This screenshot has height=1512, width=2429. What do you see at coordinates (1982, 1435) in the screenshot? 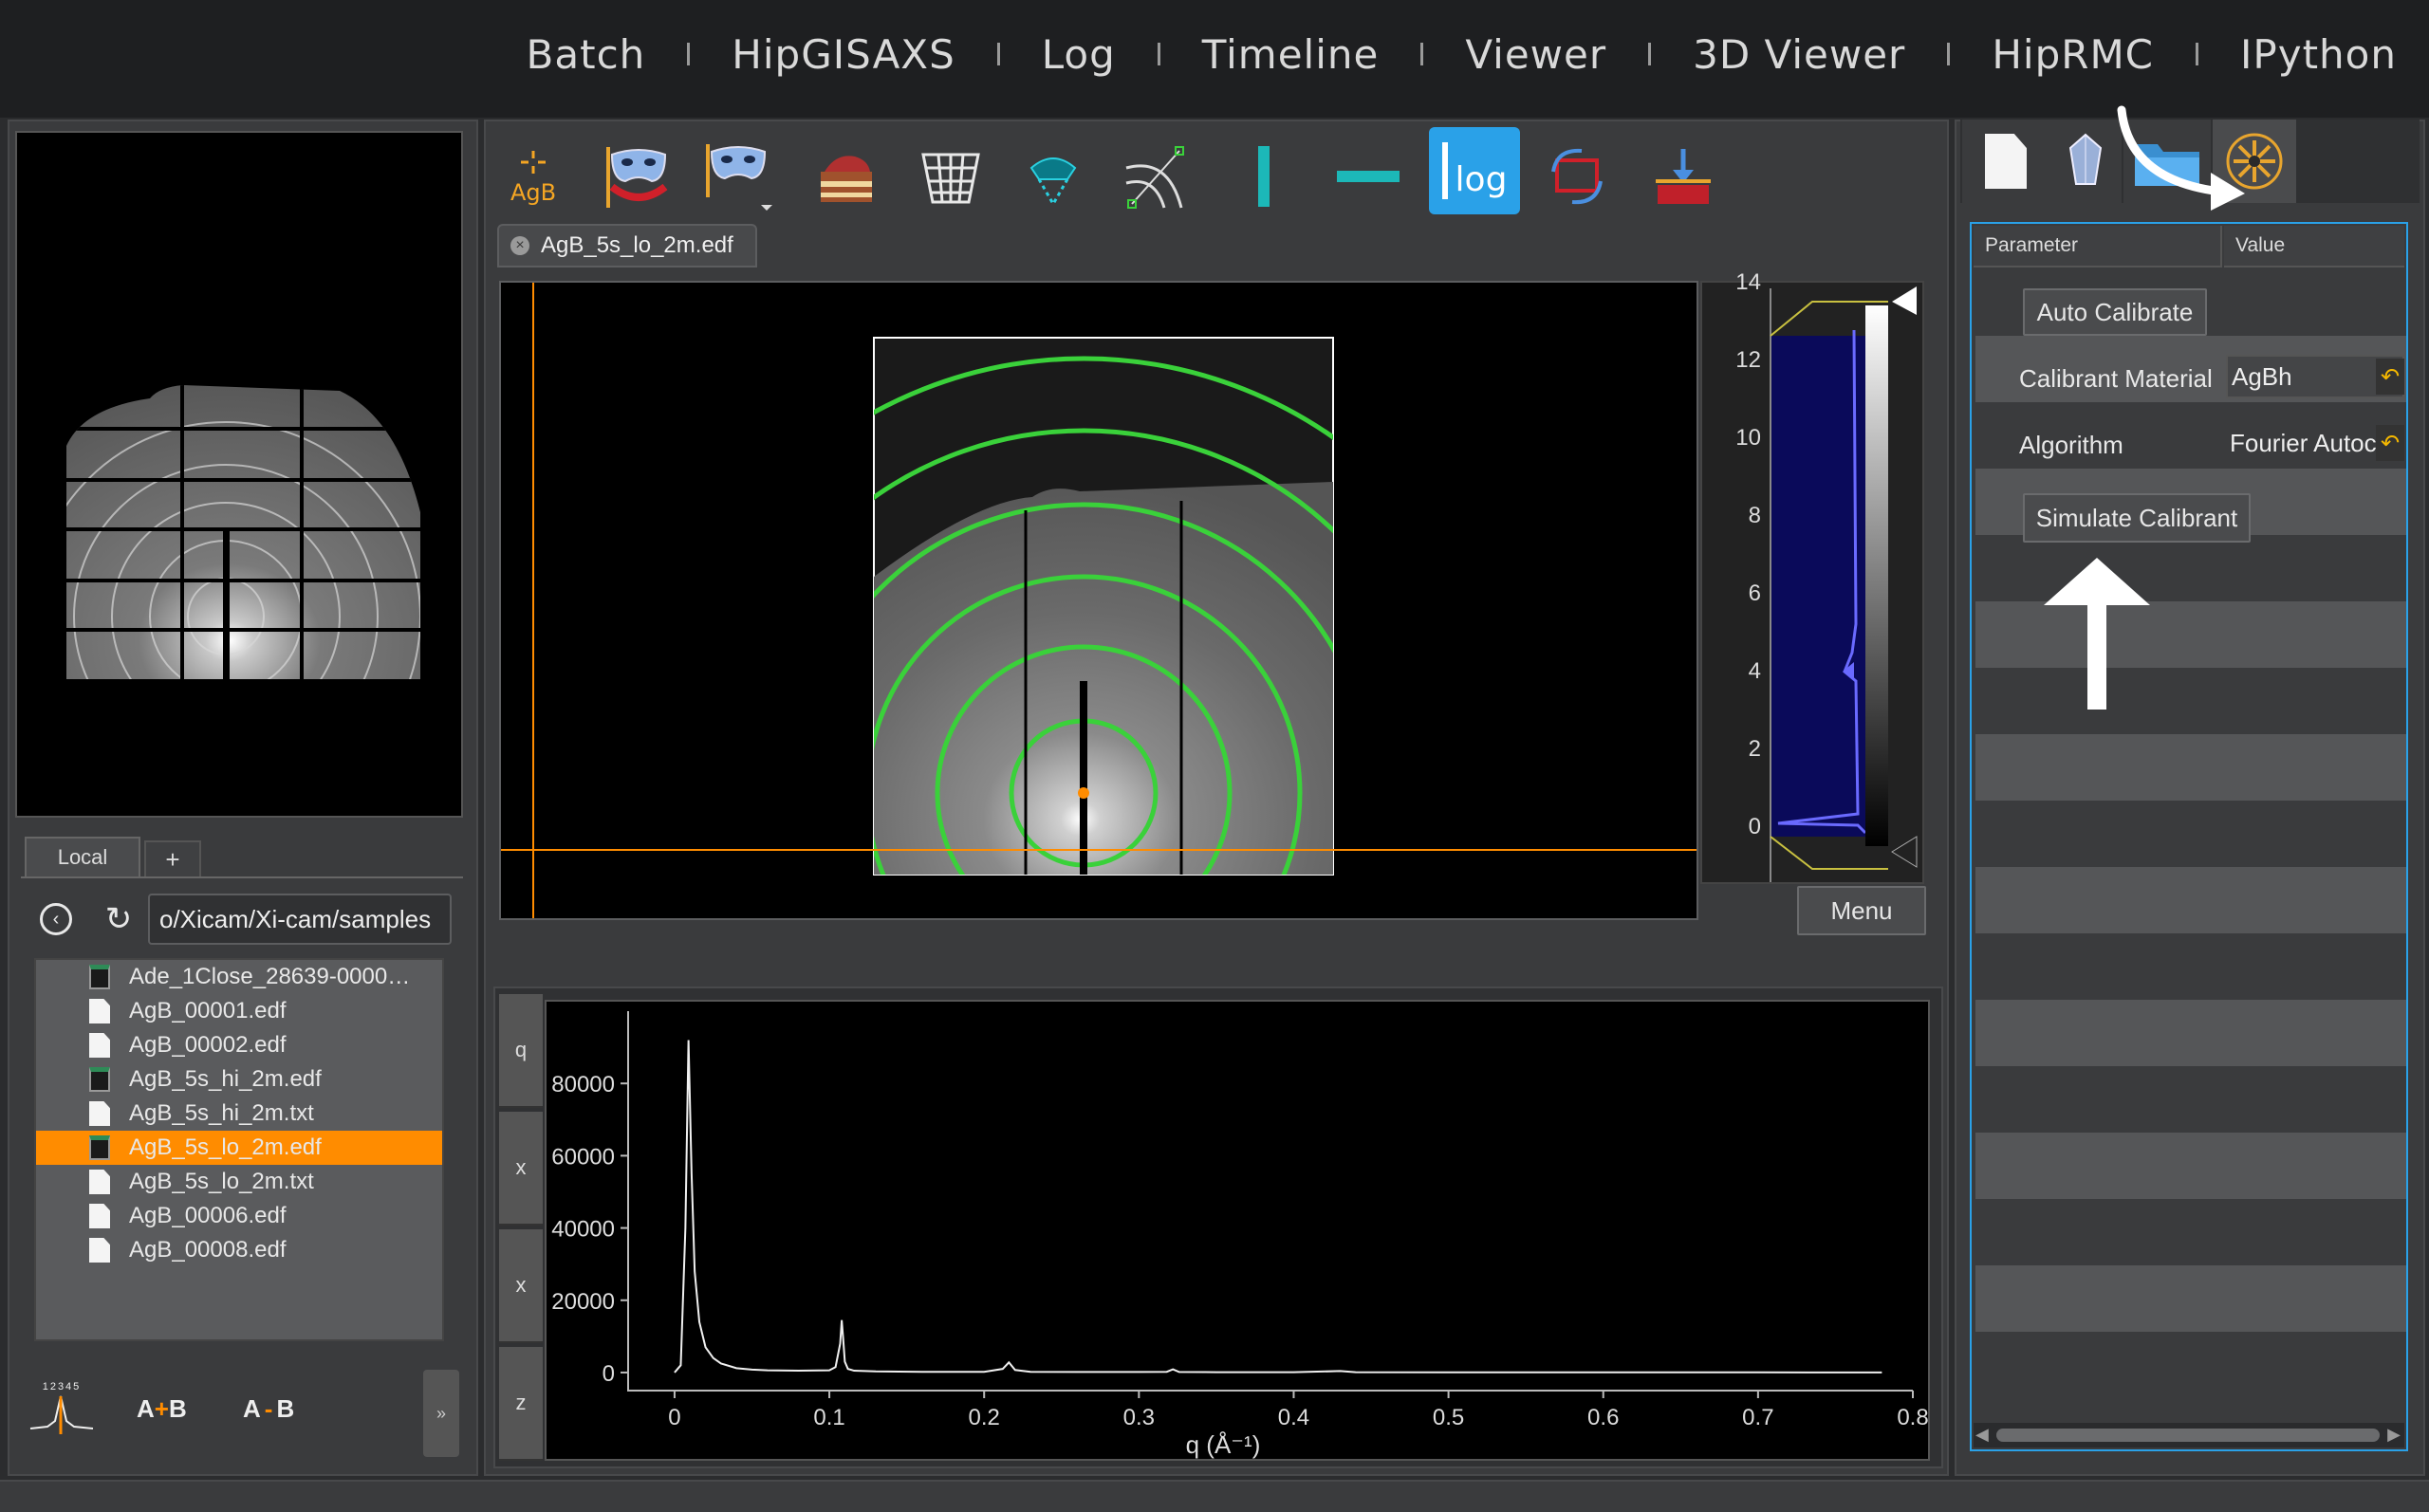
I see `scroll-left-icon: ◀` at bounding box center [1982, 1435].